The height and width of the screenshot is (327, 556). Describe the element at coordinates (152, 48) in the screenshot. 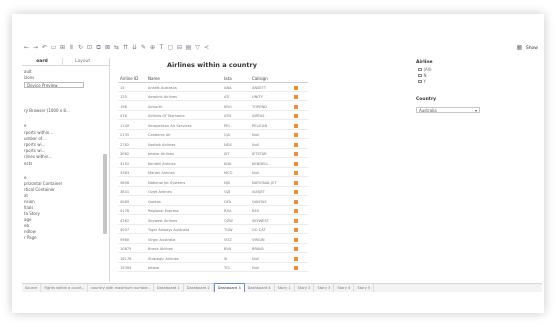

I see `group-icon: ⊕` at that location.